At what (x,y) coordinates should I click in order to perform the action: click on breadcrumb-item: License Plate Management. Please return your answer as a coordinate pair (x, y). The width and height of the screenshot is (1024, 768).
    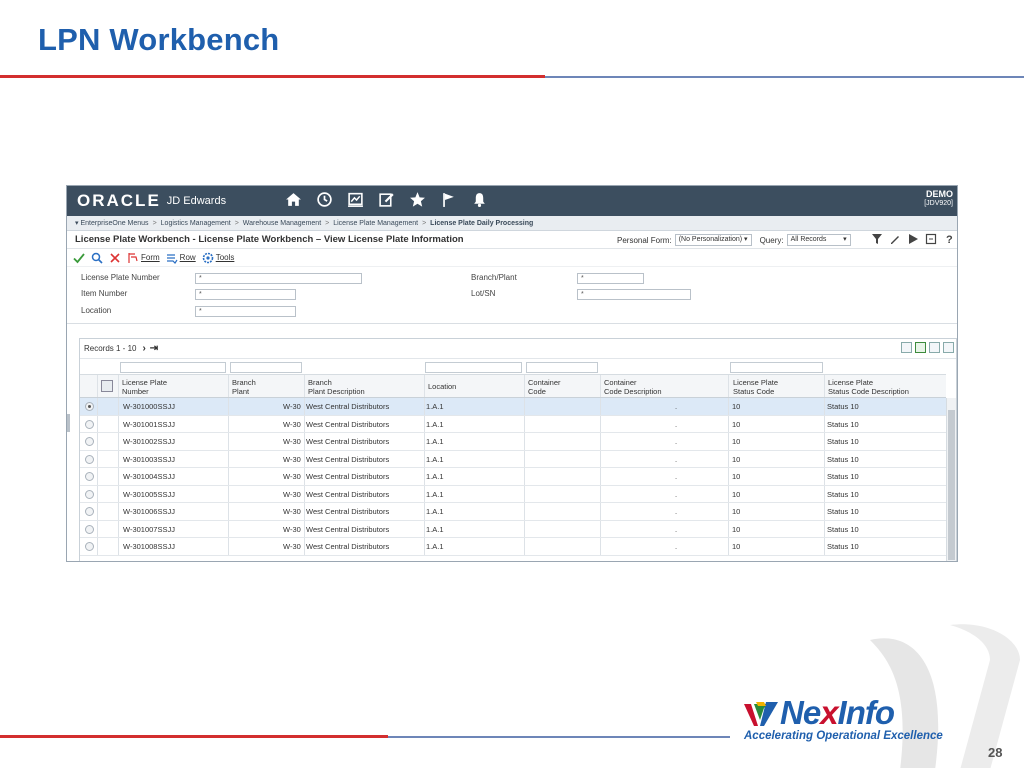
    Looking at the image, I should click on (375, 223).